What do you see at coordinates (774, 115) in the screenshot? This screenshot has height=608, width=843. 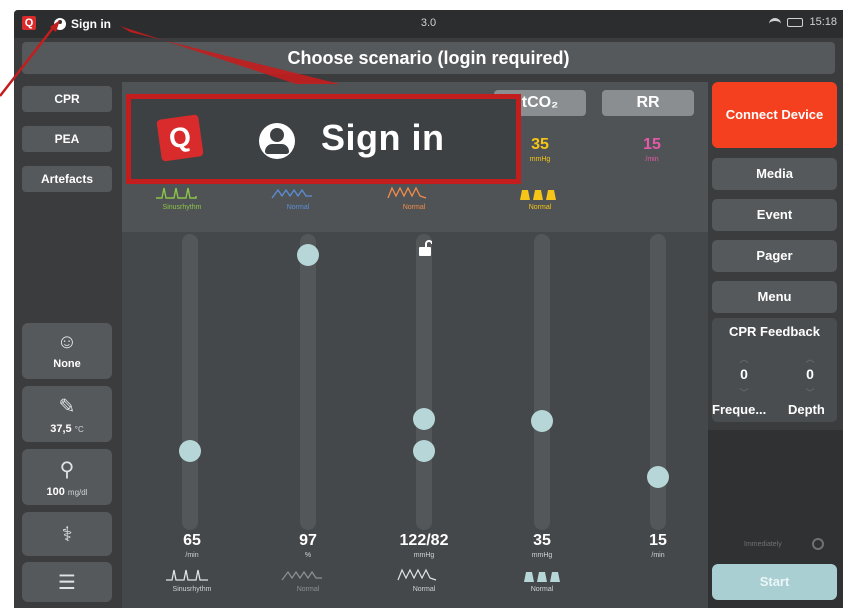 I see `connect-device-button: Connect Device` at bounding box center [774, 115].